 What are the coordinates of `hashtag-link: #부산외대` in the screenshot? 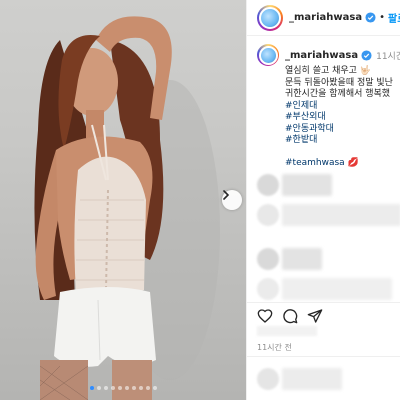 It's located at (342, 118).